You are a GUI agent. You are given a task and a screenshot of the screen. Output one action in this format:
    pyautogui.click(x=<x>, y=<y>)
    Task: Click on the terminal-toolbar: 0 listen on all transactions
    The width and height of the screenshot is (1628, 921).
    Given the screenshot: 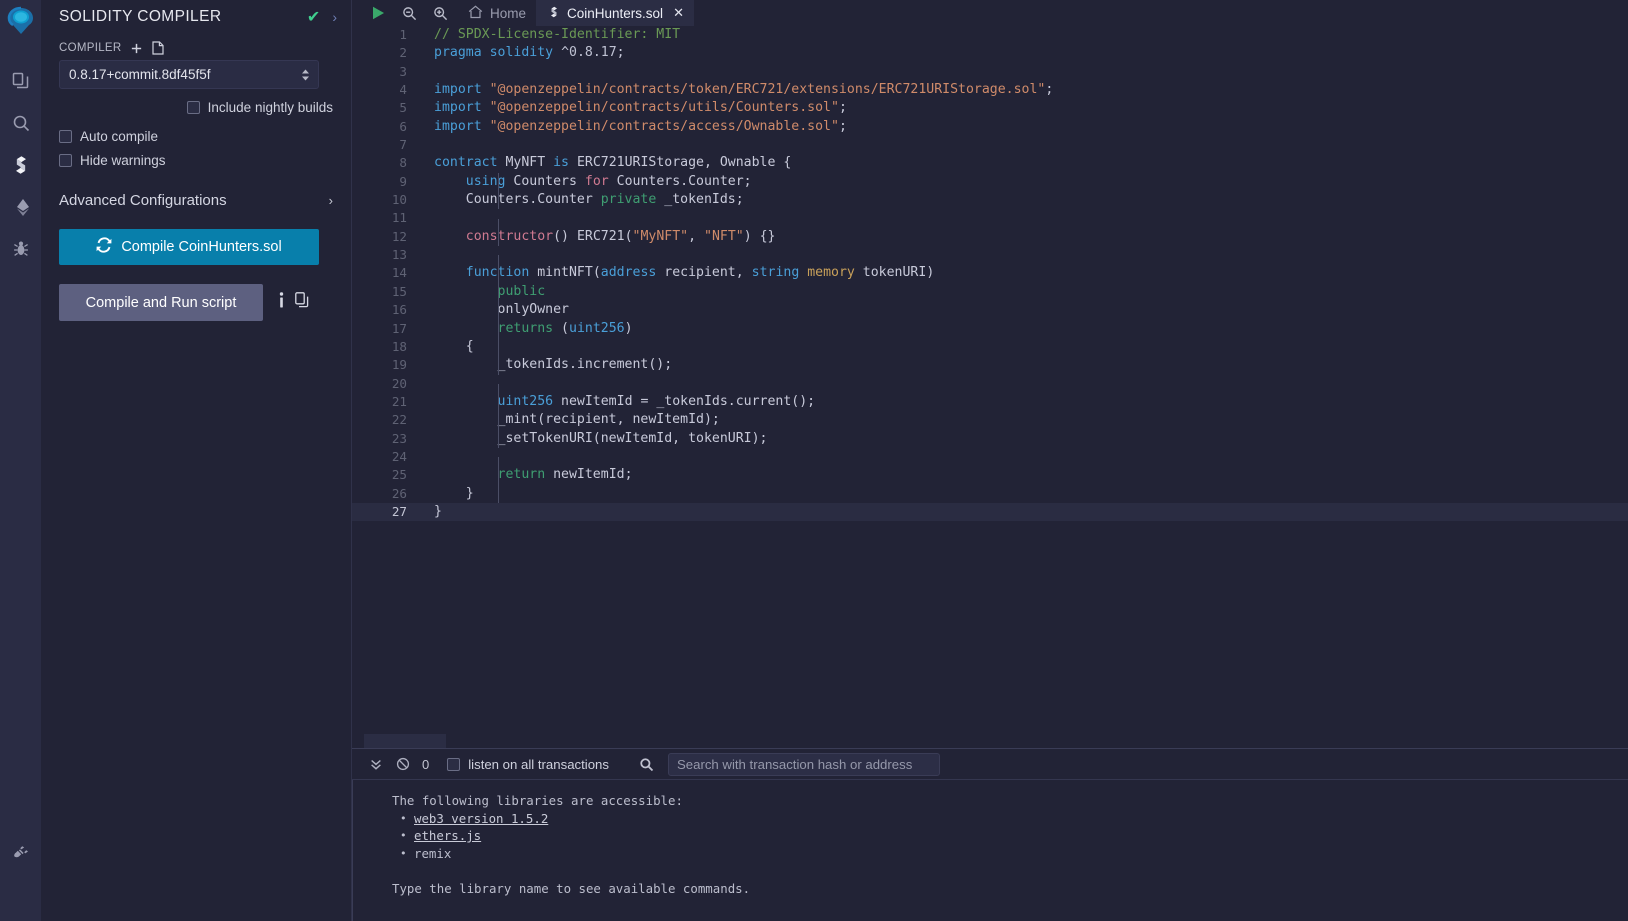 What is the action you would take?
    pyautogui.click(x=990, y=764)
    